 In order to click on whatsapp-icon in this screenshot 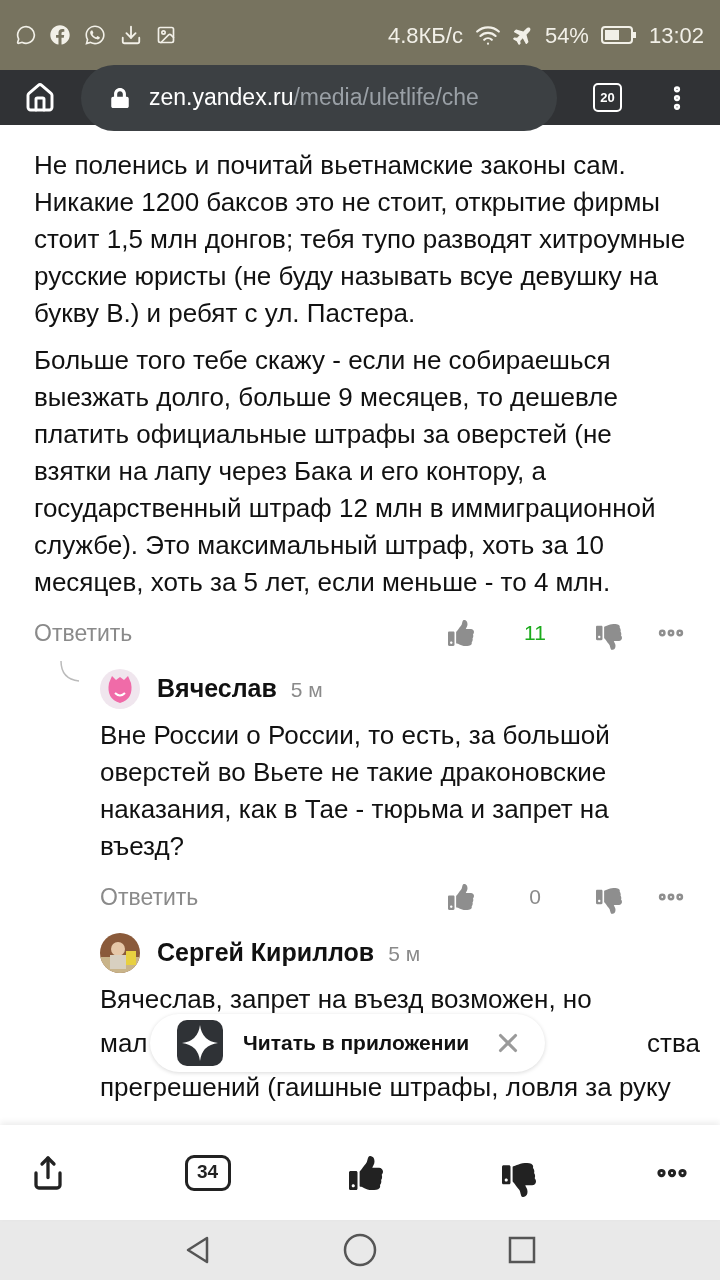, I will do `click(95, 35)`.